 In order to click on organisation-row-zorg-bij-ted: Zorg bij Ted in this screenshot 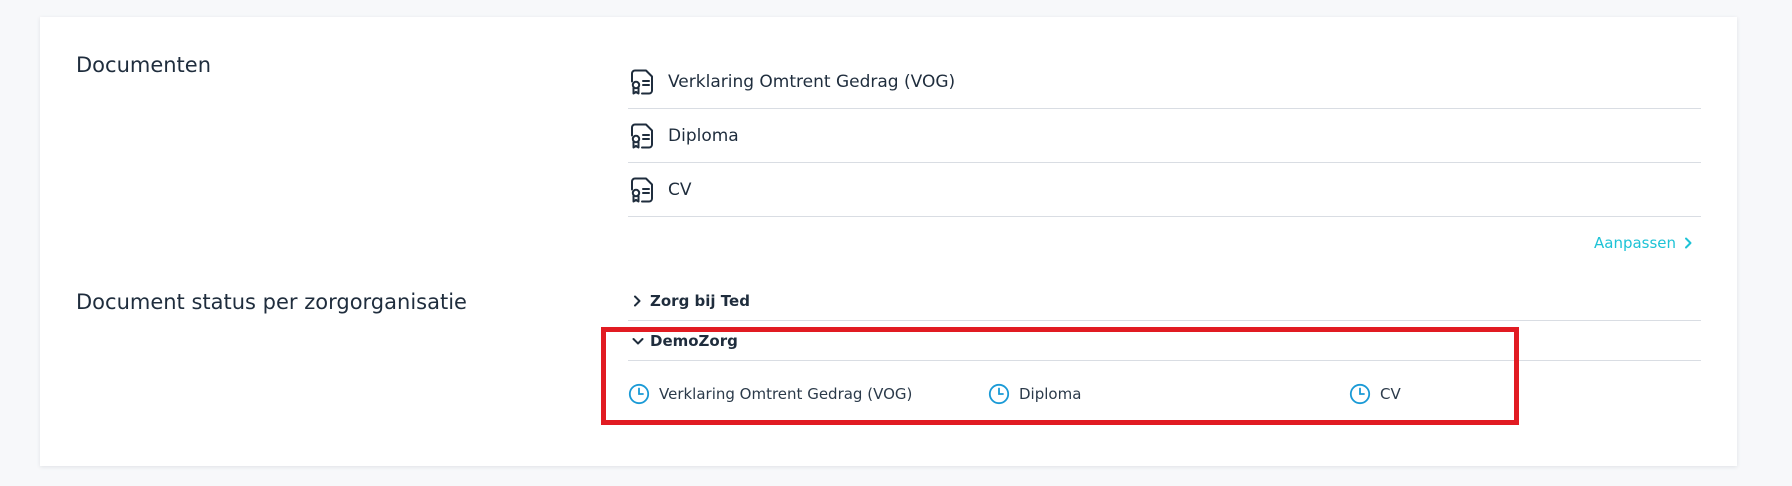, I will do `click(1164, 301)`.